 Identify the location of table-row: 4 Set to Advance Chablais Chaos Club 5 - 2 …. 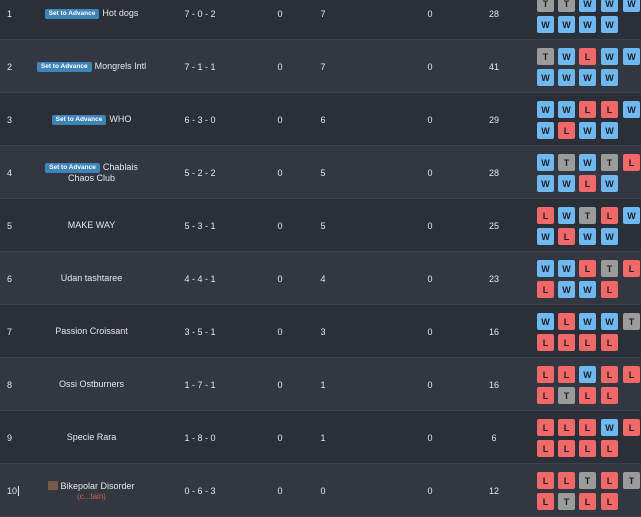
(320, 172).